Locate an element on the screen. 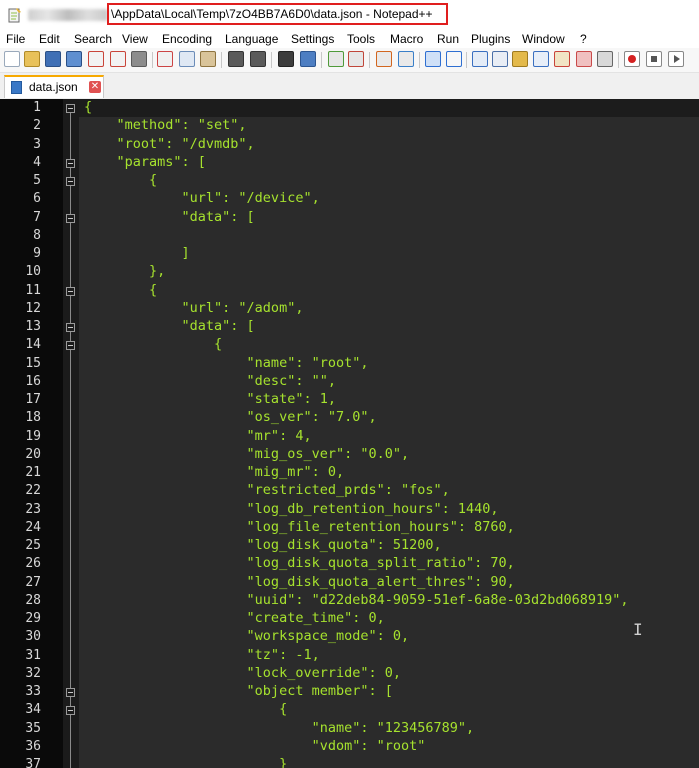 Image resolution: width=699 pixels, height=768 pixels. print-icon is located at coordinates (139, 59).